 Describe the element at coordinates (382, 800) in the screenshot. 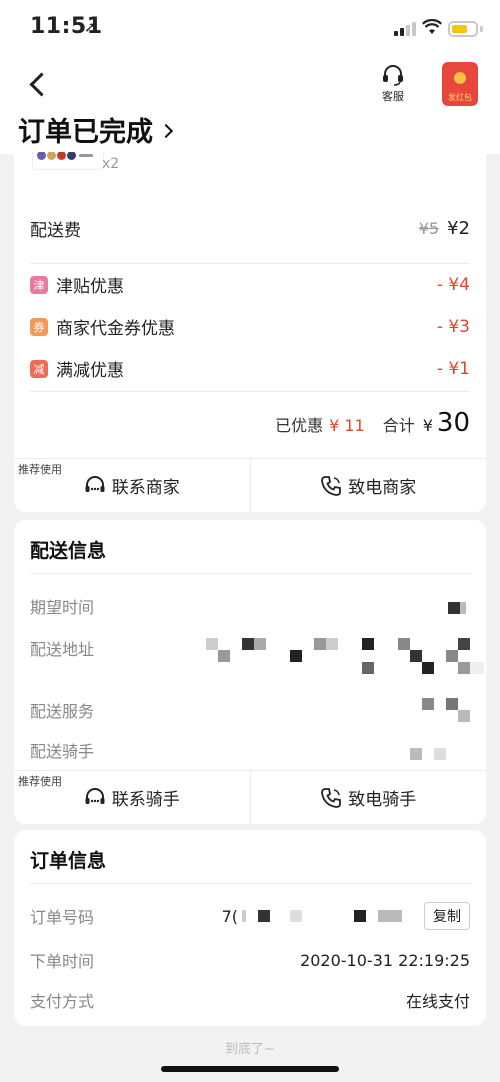

I see `call-rider-label: 致电骑手` at that location.